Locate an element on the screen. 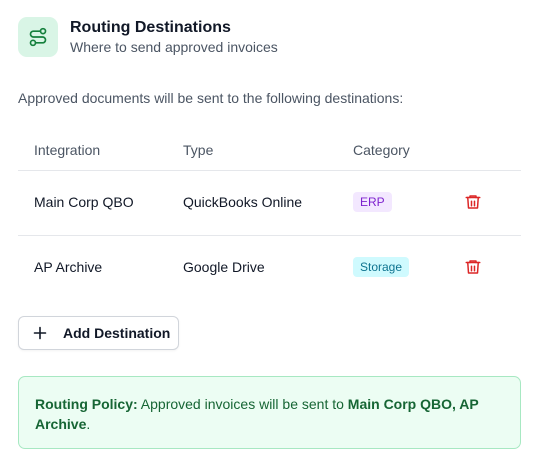 The width and height of the screenshot is (543, 472). table-row: AP Archive Google Drive Storage is located at coordinates (269, 268).